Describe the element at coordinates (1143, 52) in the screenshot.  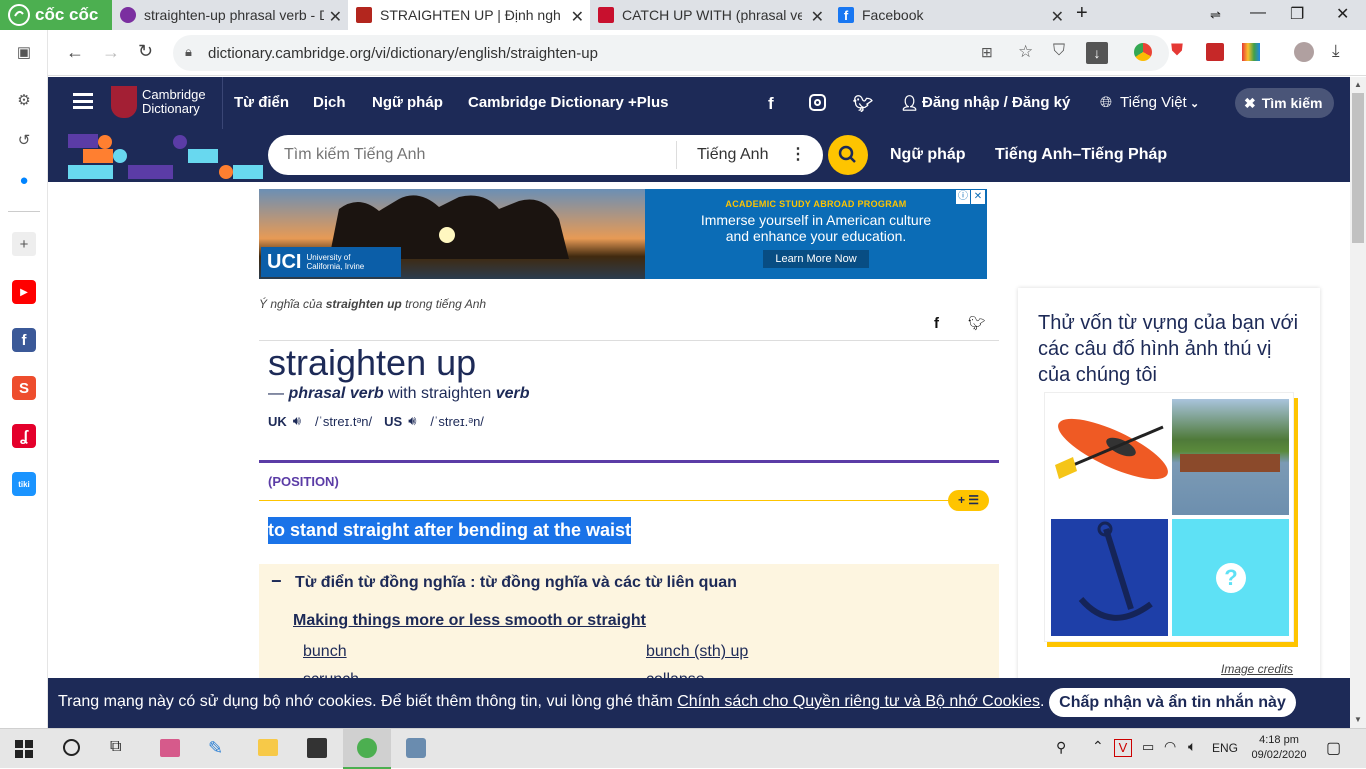
I see `chrome-ext-icon` at that location.